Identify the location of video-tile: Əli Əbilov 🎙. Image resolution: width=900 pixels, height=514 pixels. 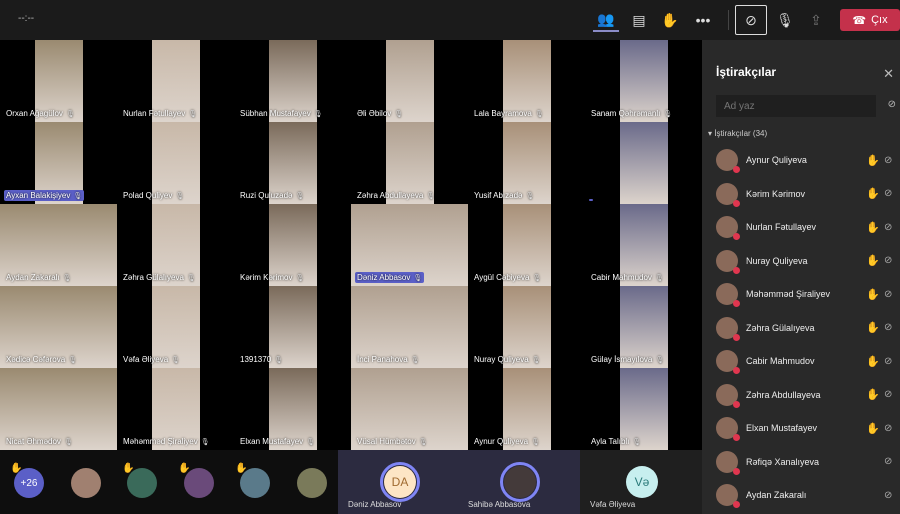
(409, 81).